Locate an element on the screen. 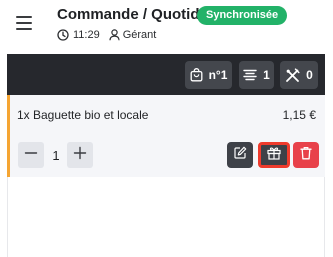 Image resolution: width=333 pixels, height=257 pixels. increase-quantity-button is located at coordinates (80, 155).